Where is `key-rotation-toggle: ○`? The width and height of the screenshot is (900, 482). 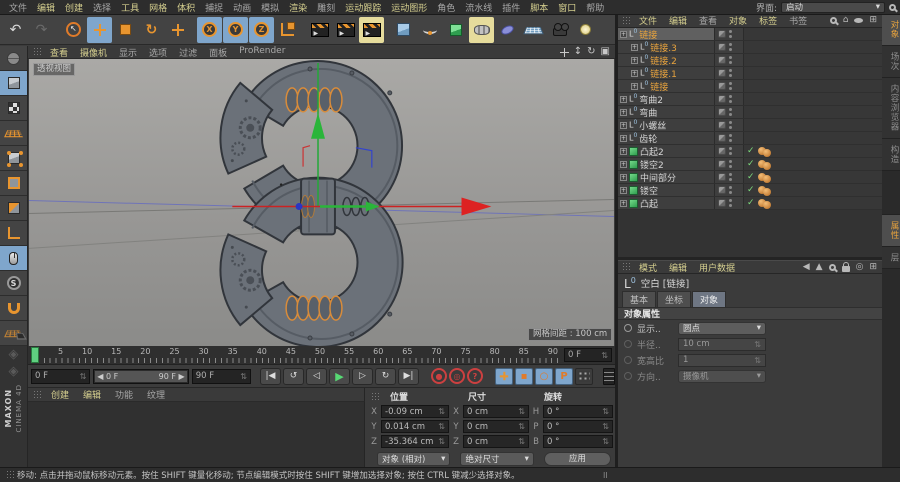
key-rotation-toggle: ○ is located at coordinates (544, 376).